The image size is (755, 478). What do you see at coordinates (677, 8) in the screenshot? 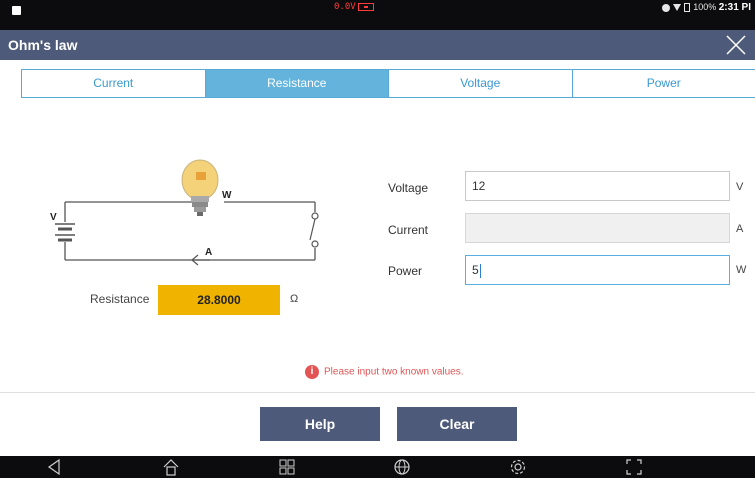
I see `wifi-icon` at bounding box center [677, 8].